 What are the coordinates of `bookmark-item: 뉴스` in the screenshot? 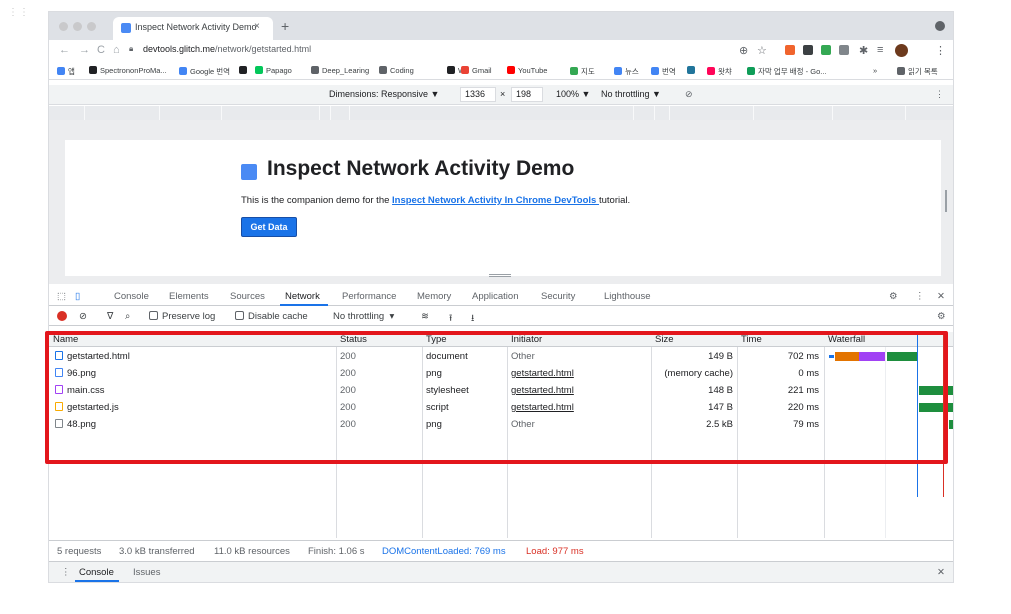 It's located at (626, 71).